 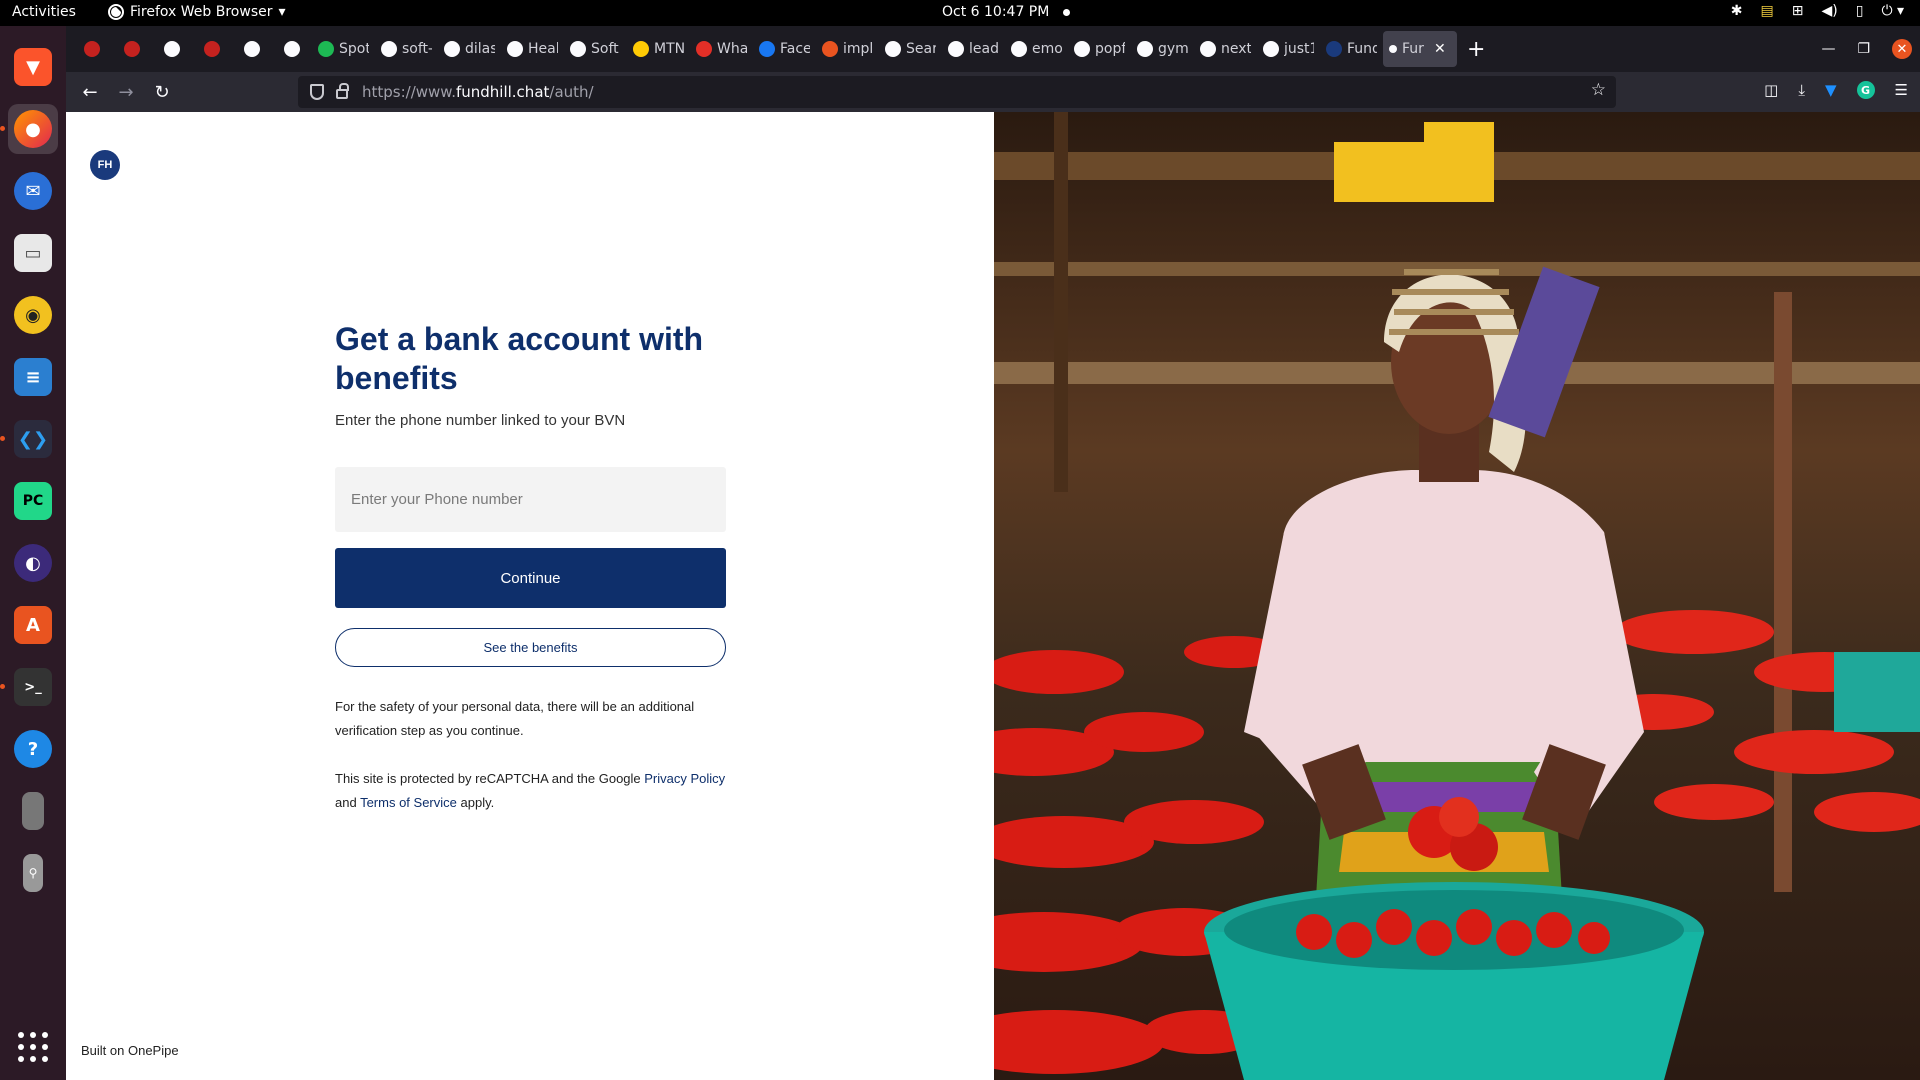 What do you see at coordinates (1801, 90) in the screenshot?
I see `downloads-icon: ⤓` at bounding box center [1801, 90].